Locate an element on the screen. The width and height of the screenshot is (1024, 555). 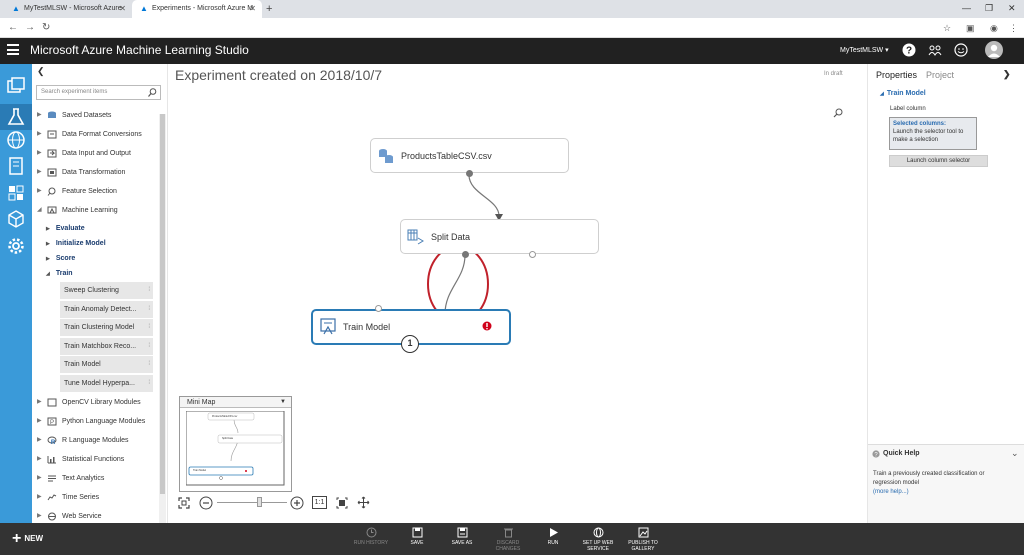
minimize-icon: — is located at coordinates (966, 8).